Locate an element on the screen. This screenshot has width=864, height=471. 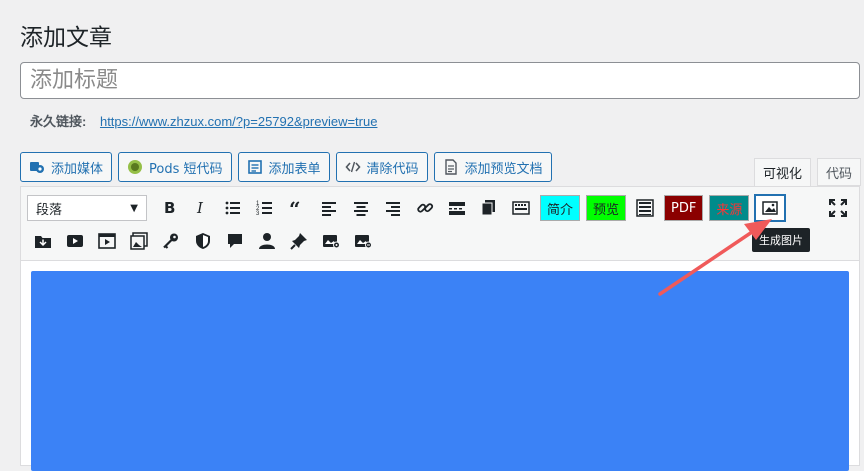
align-center-button is located at coordinates (361, 208).